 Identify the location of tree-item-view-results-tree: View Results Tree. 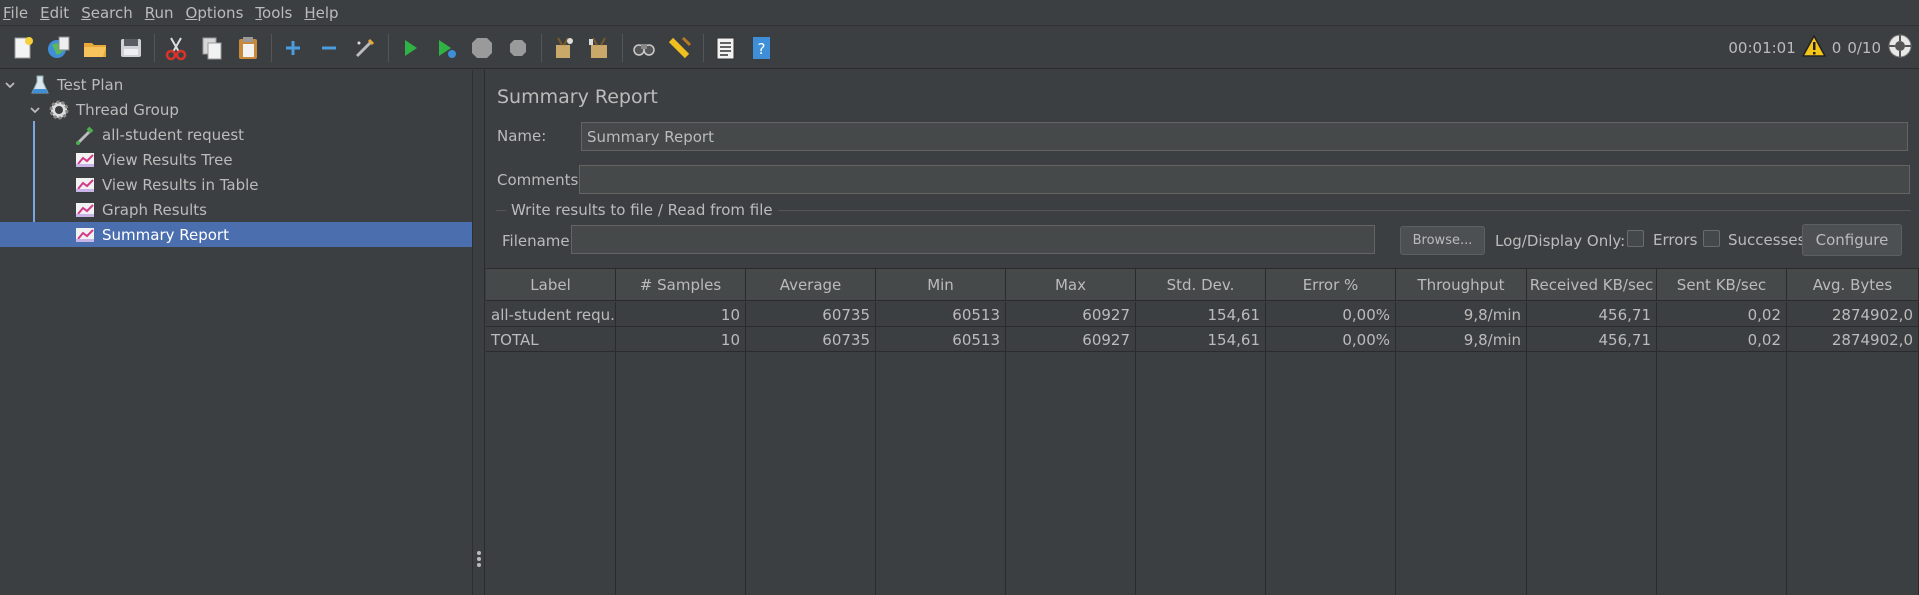
(236, 159).